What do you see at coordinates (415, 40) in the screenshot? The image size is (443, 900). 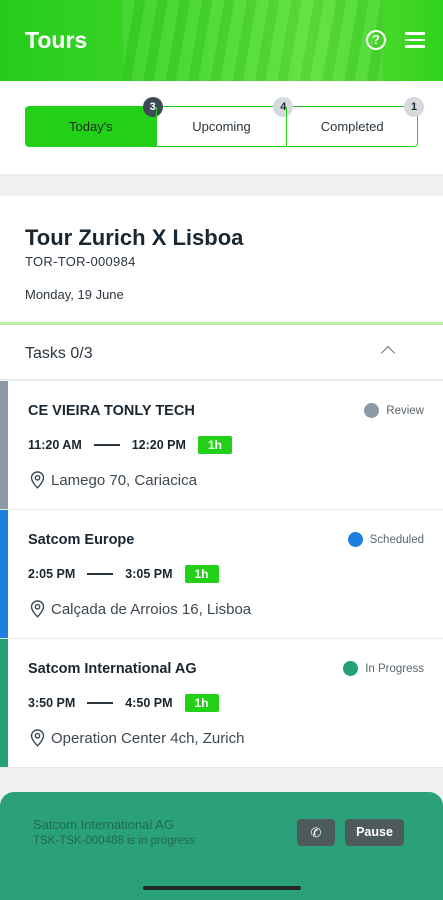 I see `hamburger-menu-icon` at bounding box center [415, 40].